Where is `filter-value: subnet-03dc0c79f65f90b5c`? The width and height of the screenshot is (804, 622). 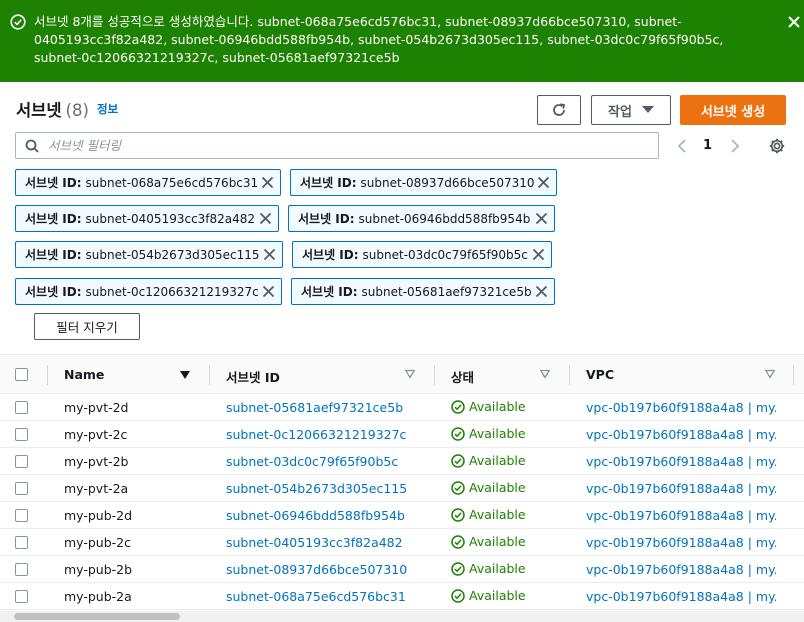
filter-value: subnet-03dc0c79f65f90b5c is located at coordinates (445, 254).